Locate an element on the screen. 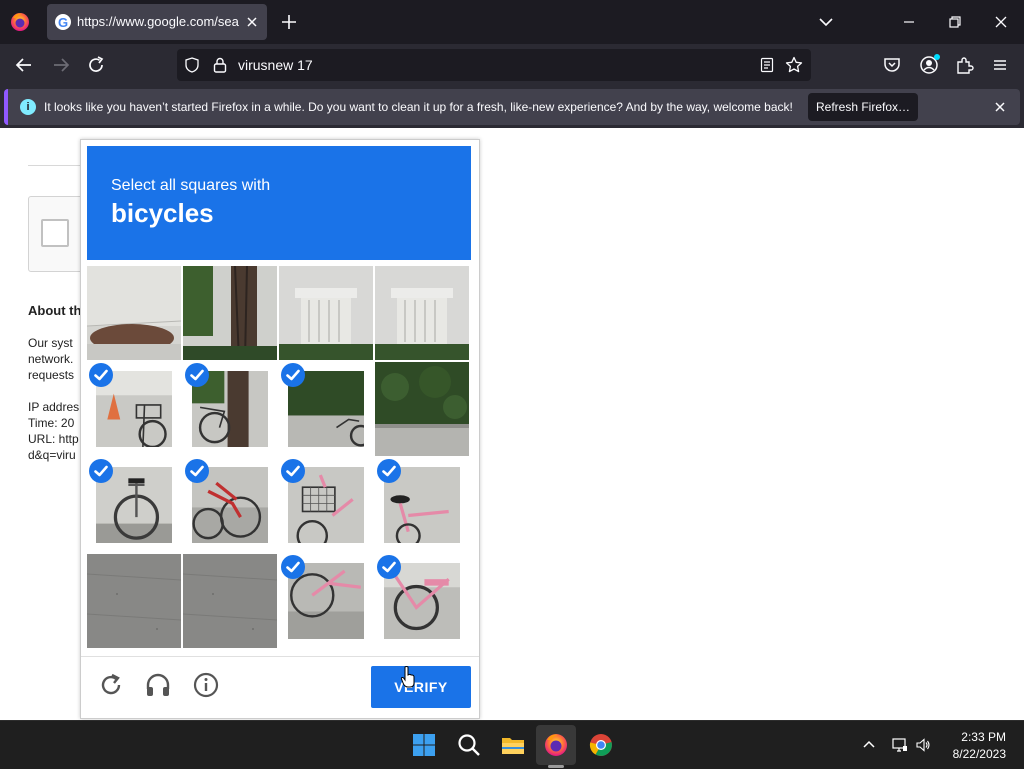 This screenshot has height=769, width=1024. tab-close-icon is located at coordinates (252, 22).